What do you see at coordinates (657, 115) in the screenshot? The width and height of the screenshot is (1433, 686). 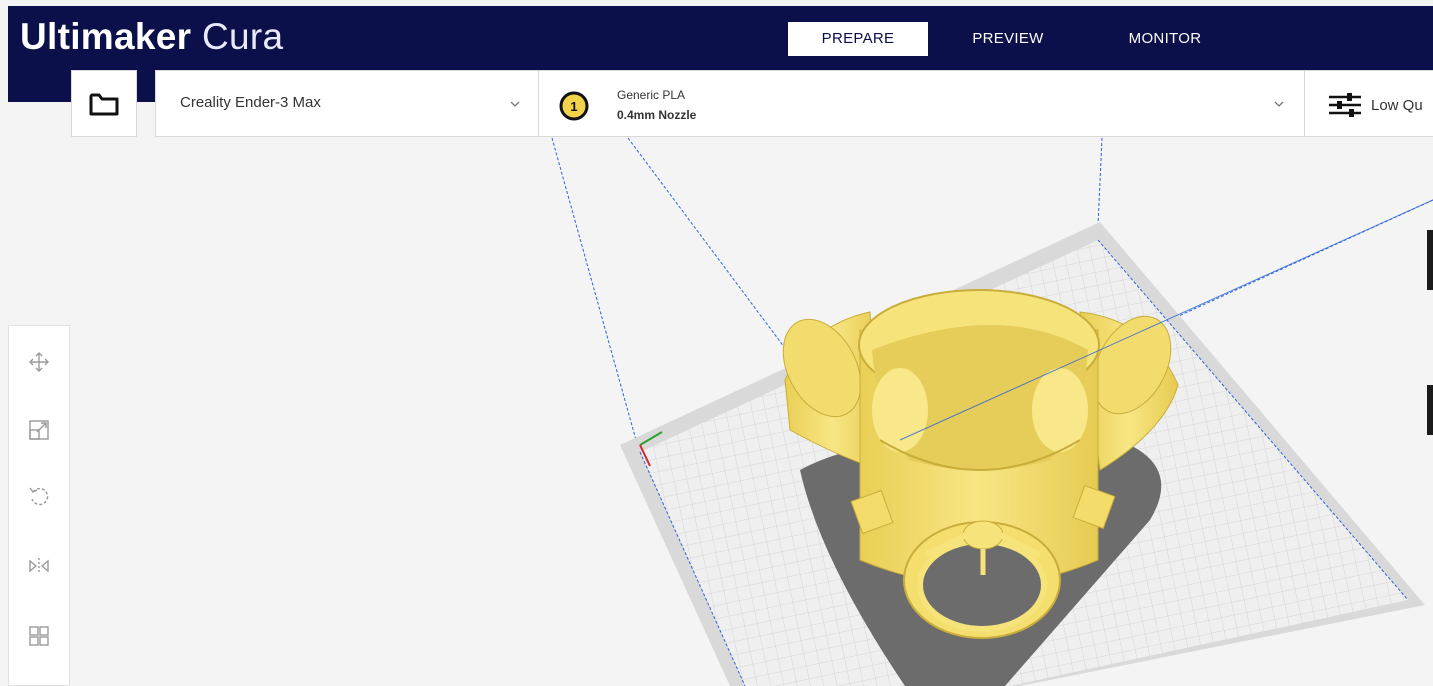 I see `nozzle-name: 0.4mm Nozzle` at bounding box center [657, 115].